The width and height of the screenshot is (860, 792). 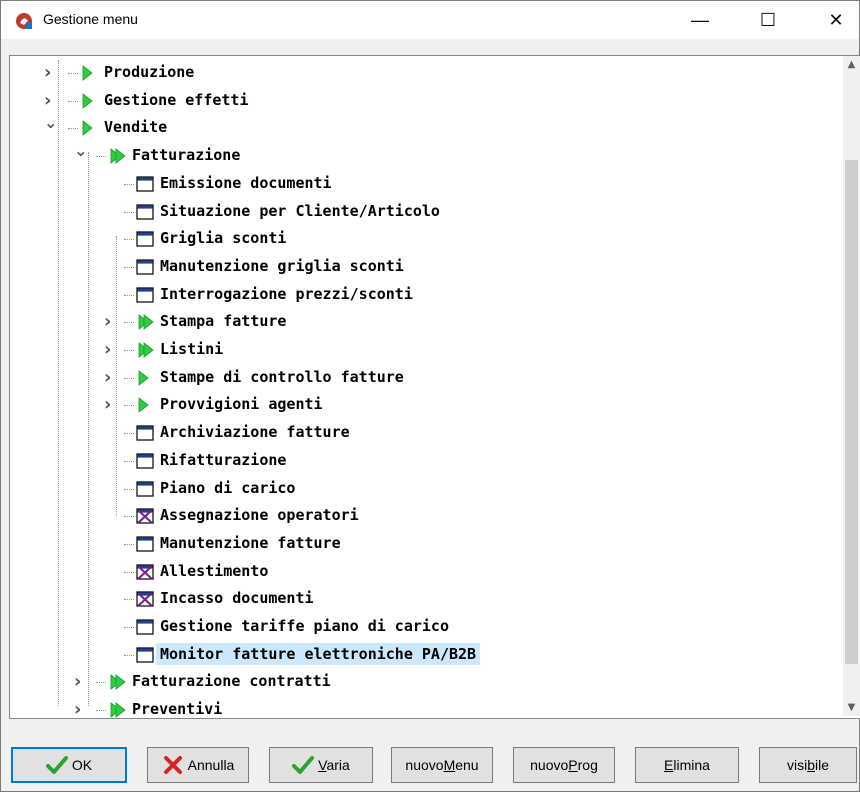 I want to click on maximize-icon: ☐, so click(x=768, y=19).